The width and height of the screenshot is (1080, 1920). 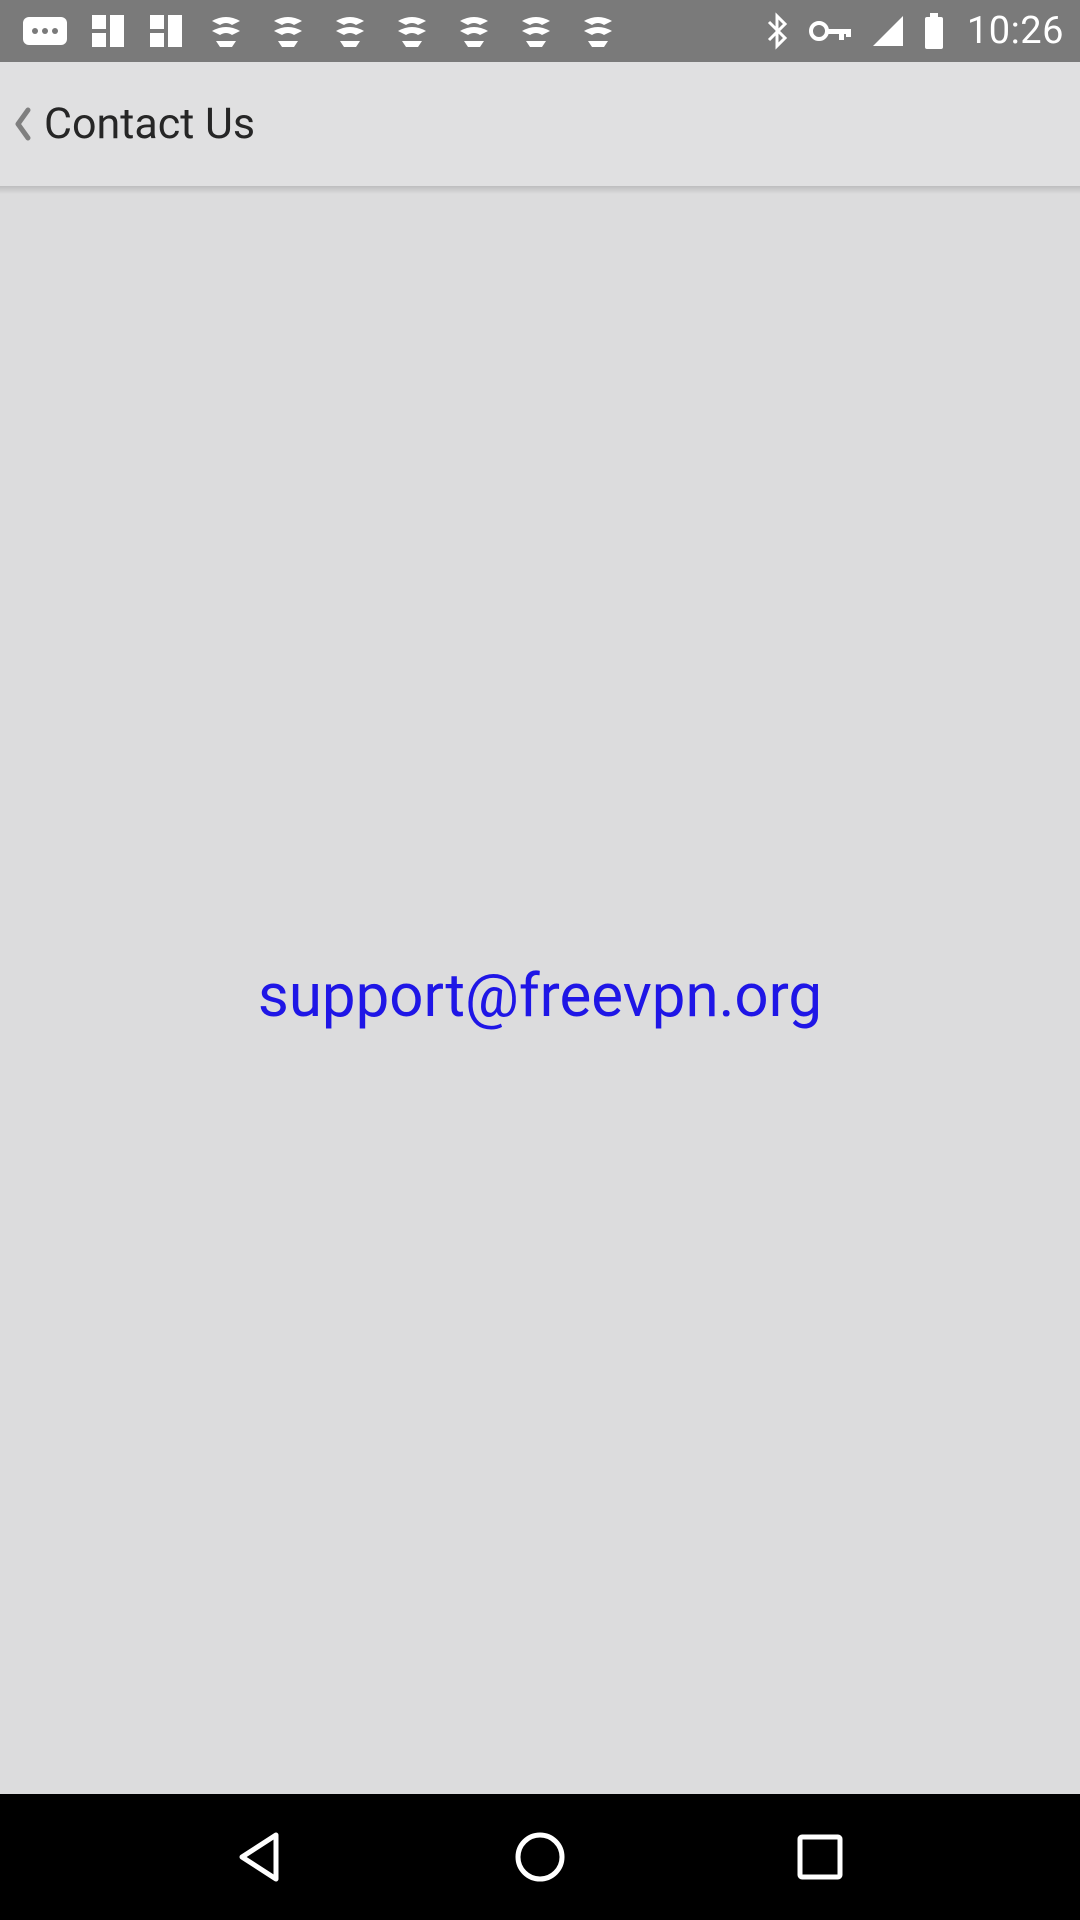 I want to click on status-time: 10:26, so click(x=1015, y=31).